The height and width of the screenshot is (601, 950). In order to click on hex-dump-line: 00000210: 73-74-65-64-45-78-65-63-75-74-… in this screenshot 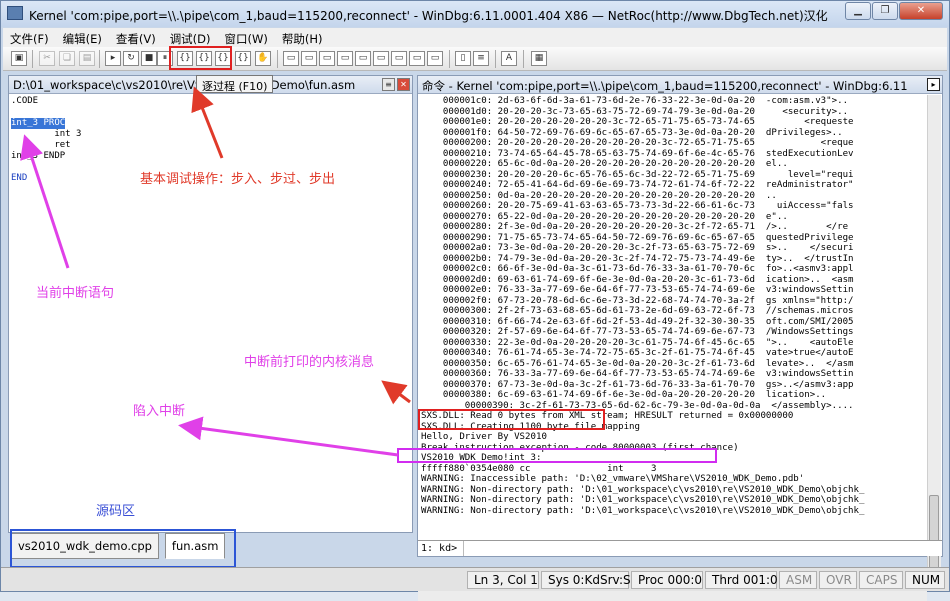, I will do `click(637, 153)`.